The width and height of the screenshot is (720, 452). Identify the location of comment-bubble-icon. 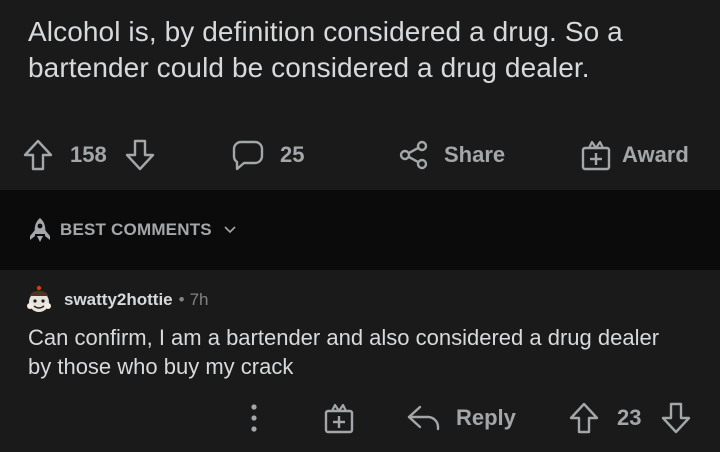
(248, 155).